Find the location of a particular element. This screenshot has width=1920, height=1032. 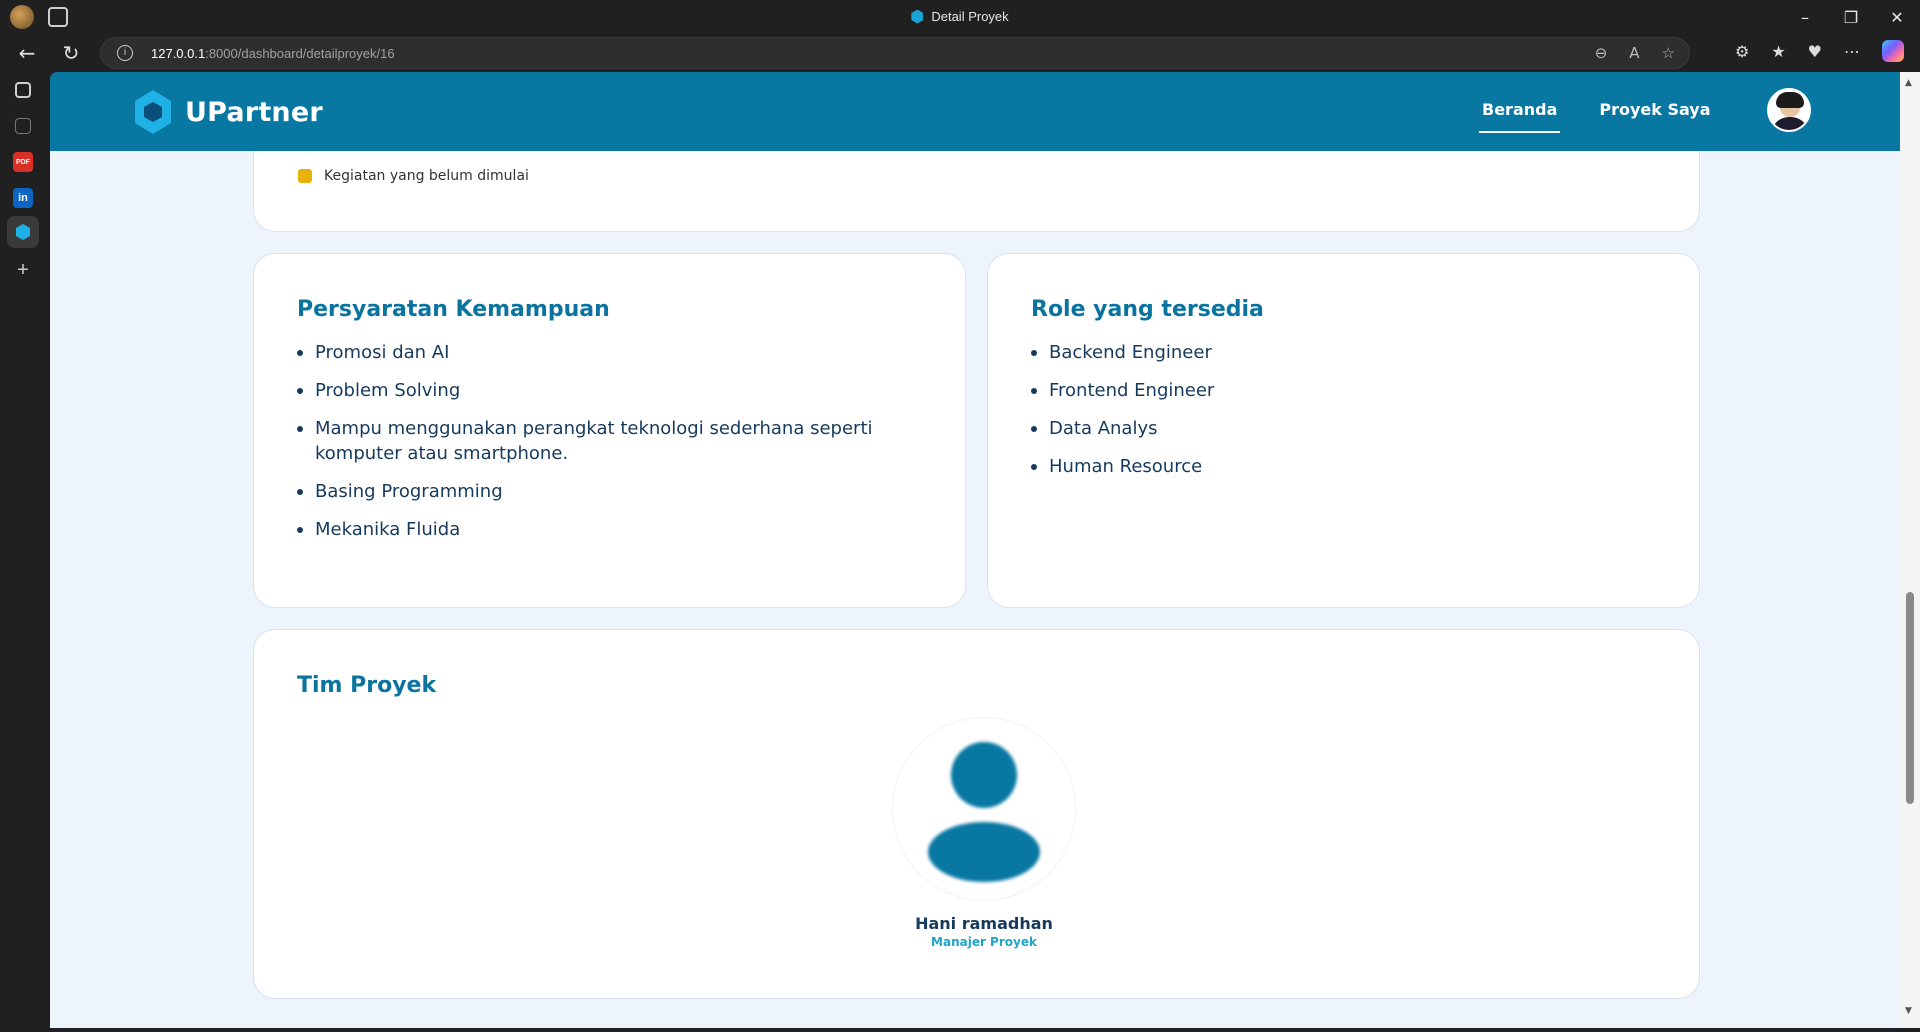

scroll-down-icon: ▼ is located at coordinates (1908, 1011).